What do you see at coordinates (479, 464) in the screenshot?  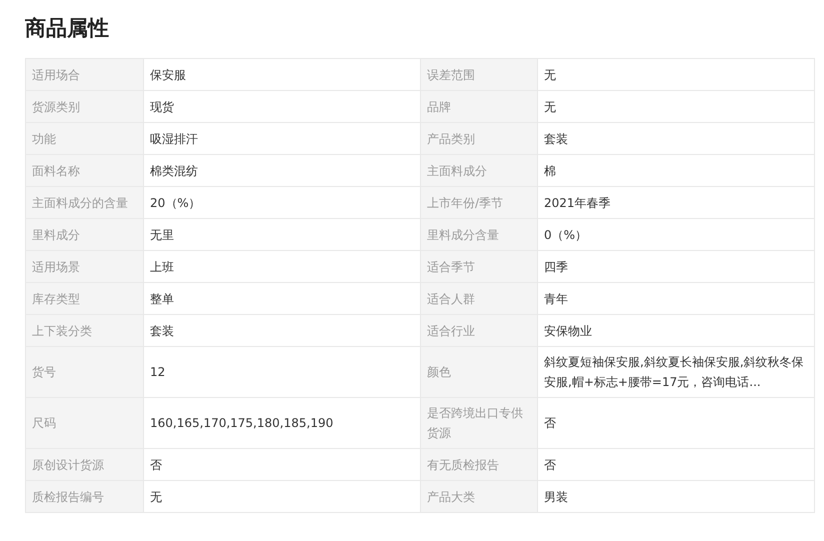 I see `attribute-label: 有无质检报告` at bounding box center [479, 464].